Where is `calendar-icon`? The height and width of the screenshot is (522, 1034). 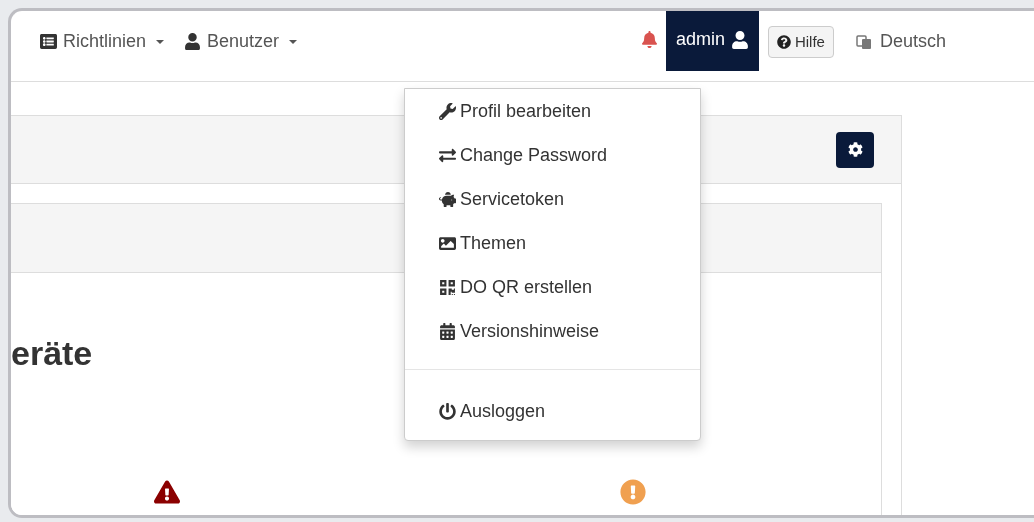
calendar-icon is located at coordinates (447, 331).